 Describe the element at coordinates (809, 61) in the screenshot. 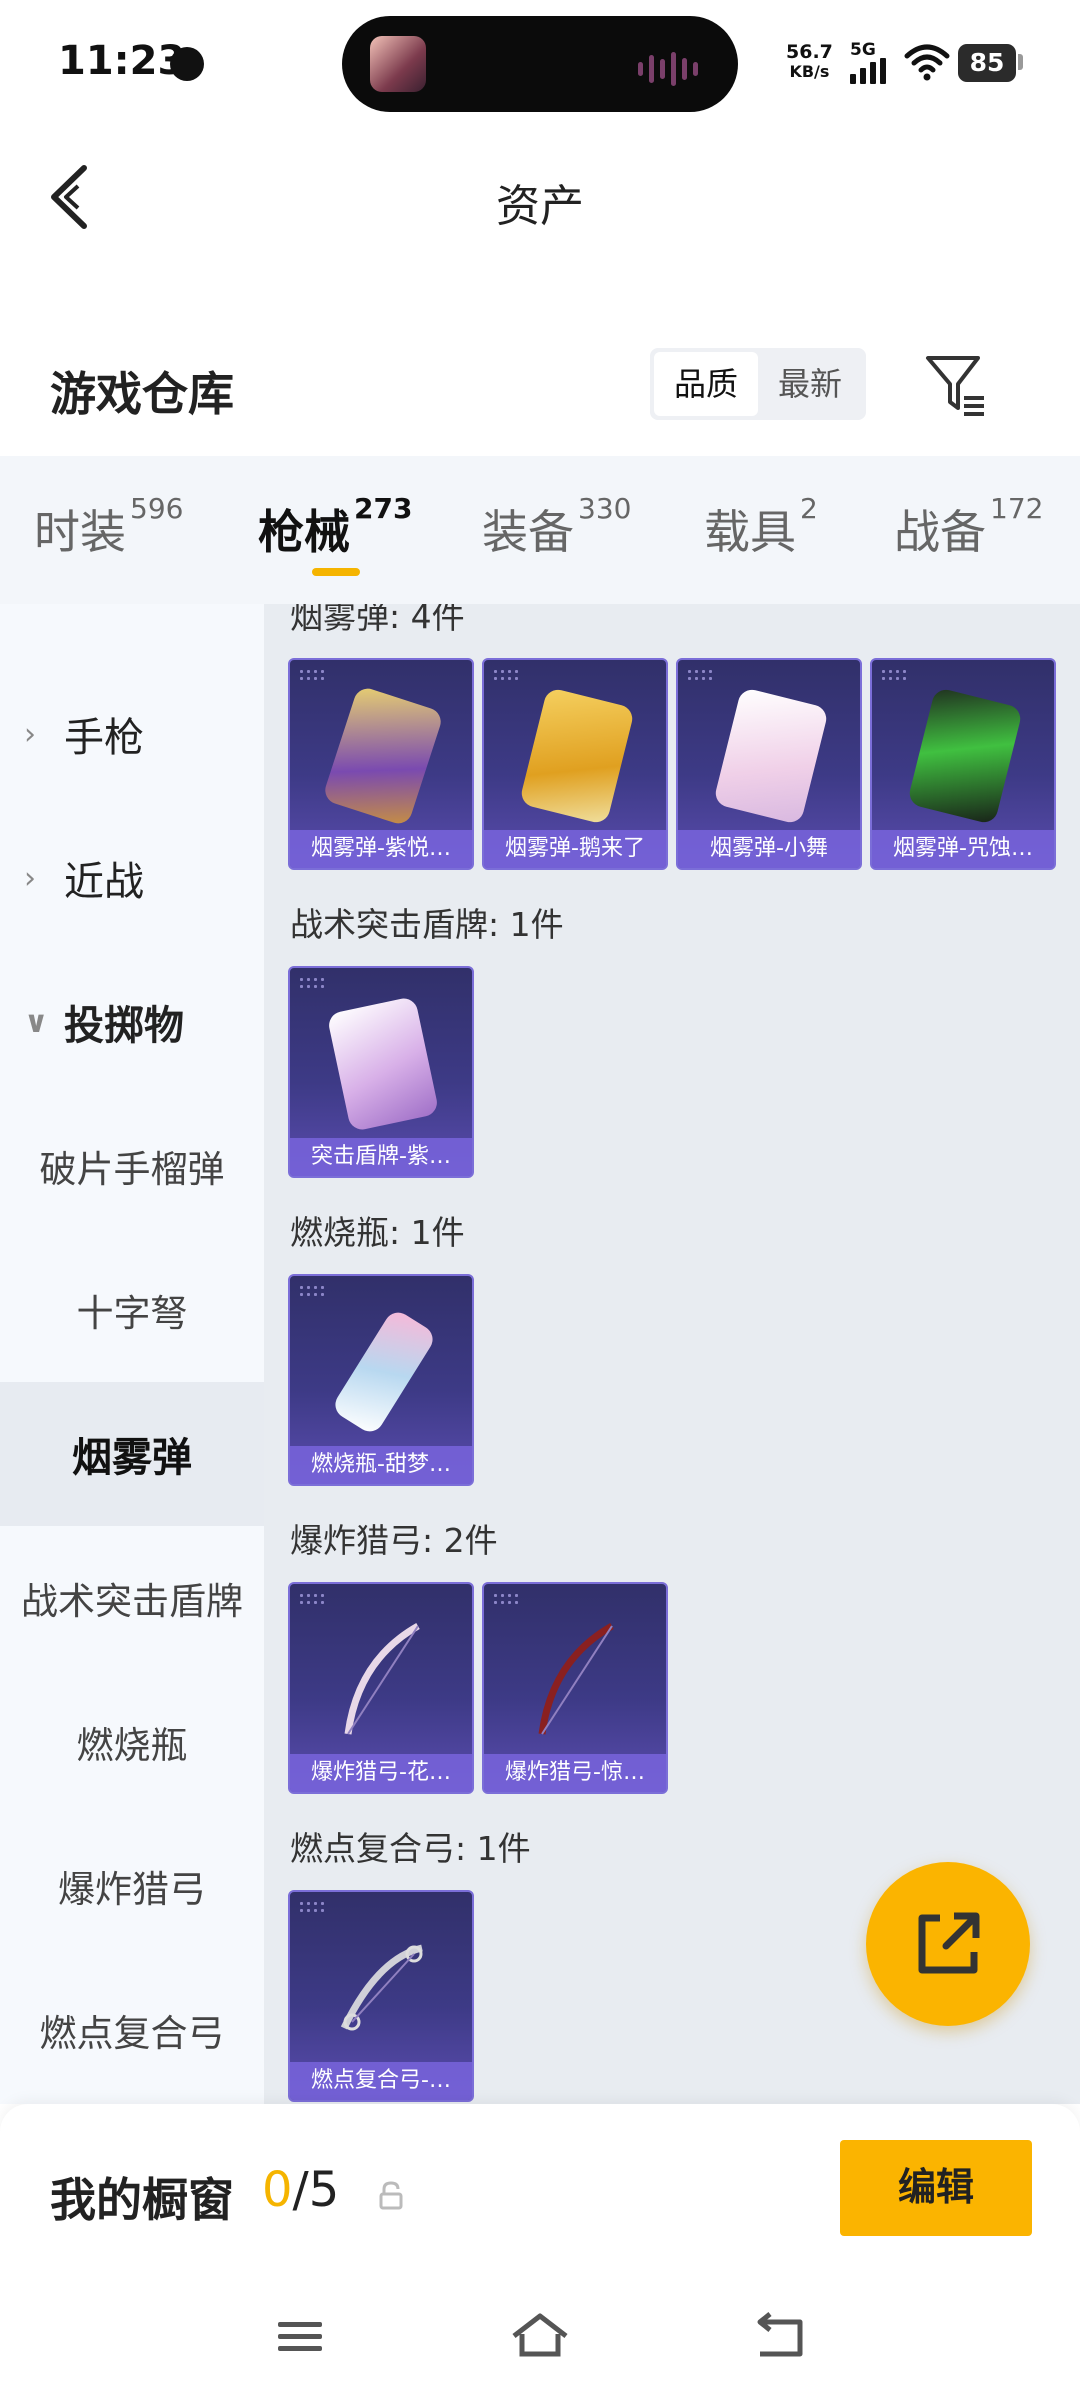

I see `net-speed: 56.7 KB/s` at that location.